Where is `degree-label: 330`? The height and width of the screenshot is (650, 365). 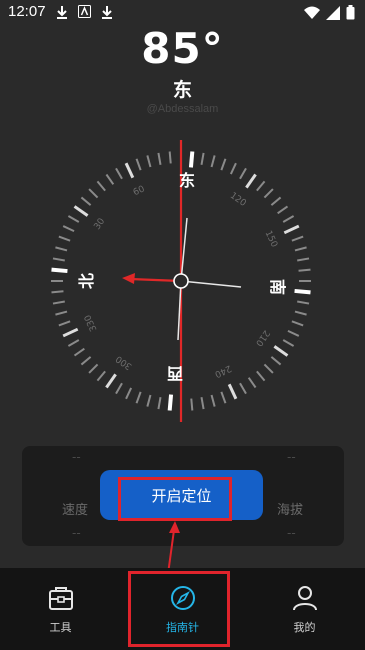
degree-label: 330 is located at coordinates (91, 323).